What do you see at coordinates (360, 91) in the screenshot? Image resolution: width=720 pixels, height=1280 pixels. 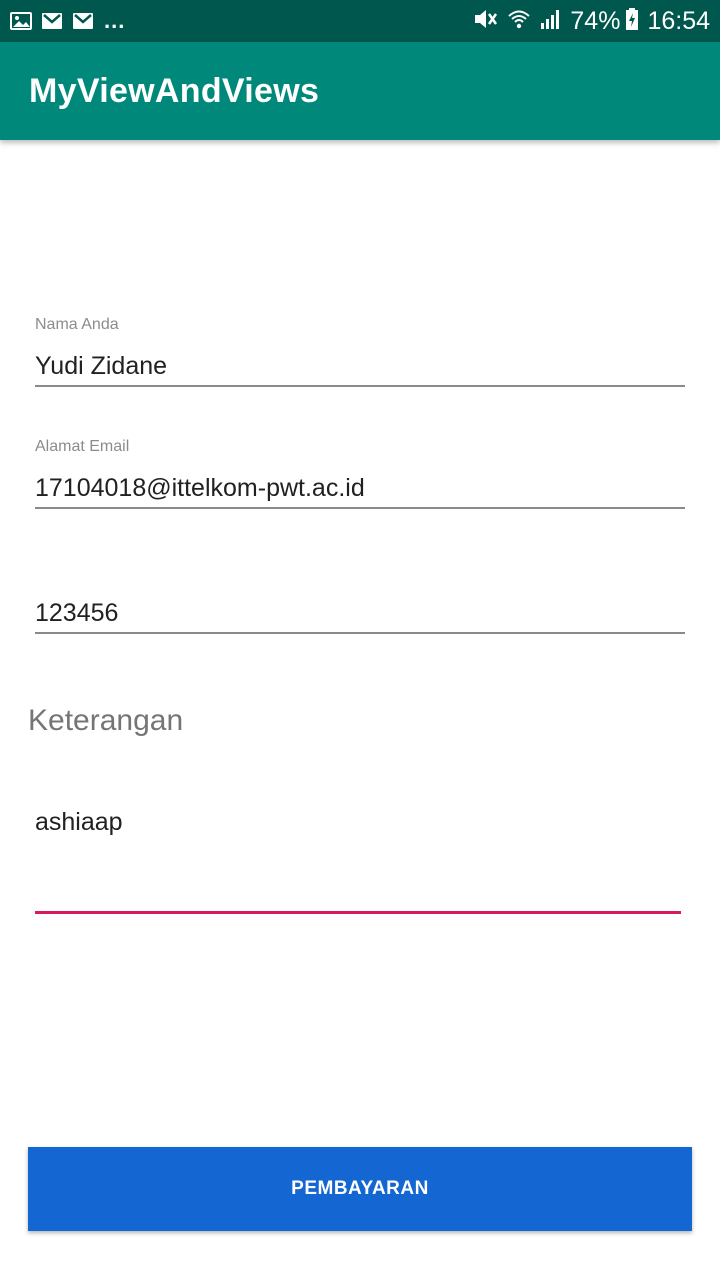 I see `app-bar: MyViewAndViews` at bounding box center [360, 91].